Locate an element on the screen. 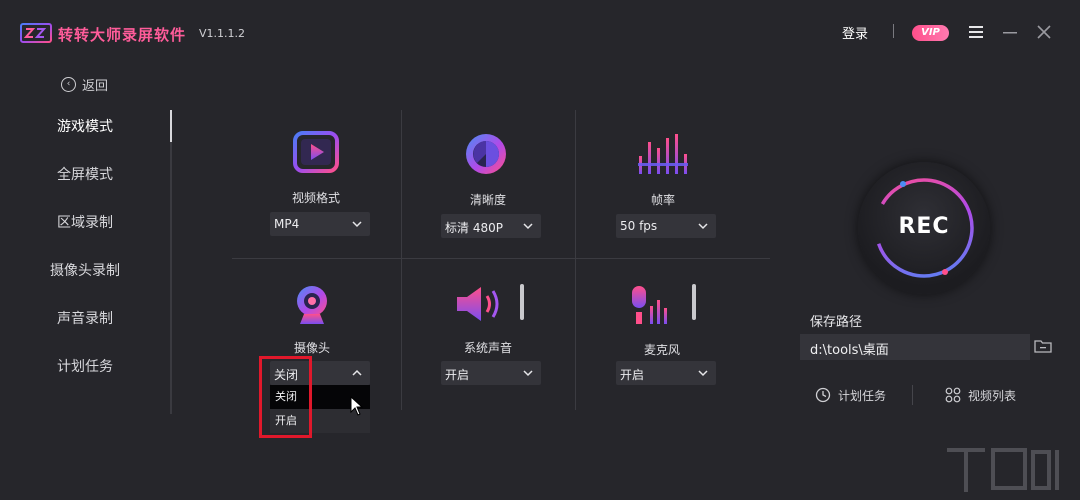 The height and width of the screenshot is (500, 1080). sidebar-item-game-mode: 游戏模式 is located at coordinates (85, 126).